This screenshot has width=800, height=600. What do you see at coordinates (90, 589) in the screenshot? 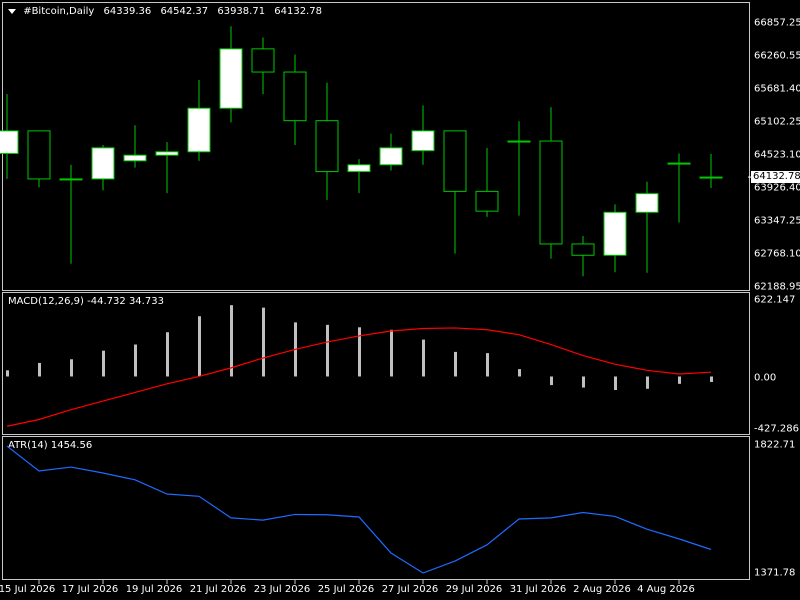
I see `date-axis-label: 17 Jul 2026` at bounding box center [90, 589].